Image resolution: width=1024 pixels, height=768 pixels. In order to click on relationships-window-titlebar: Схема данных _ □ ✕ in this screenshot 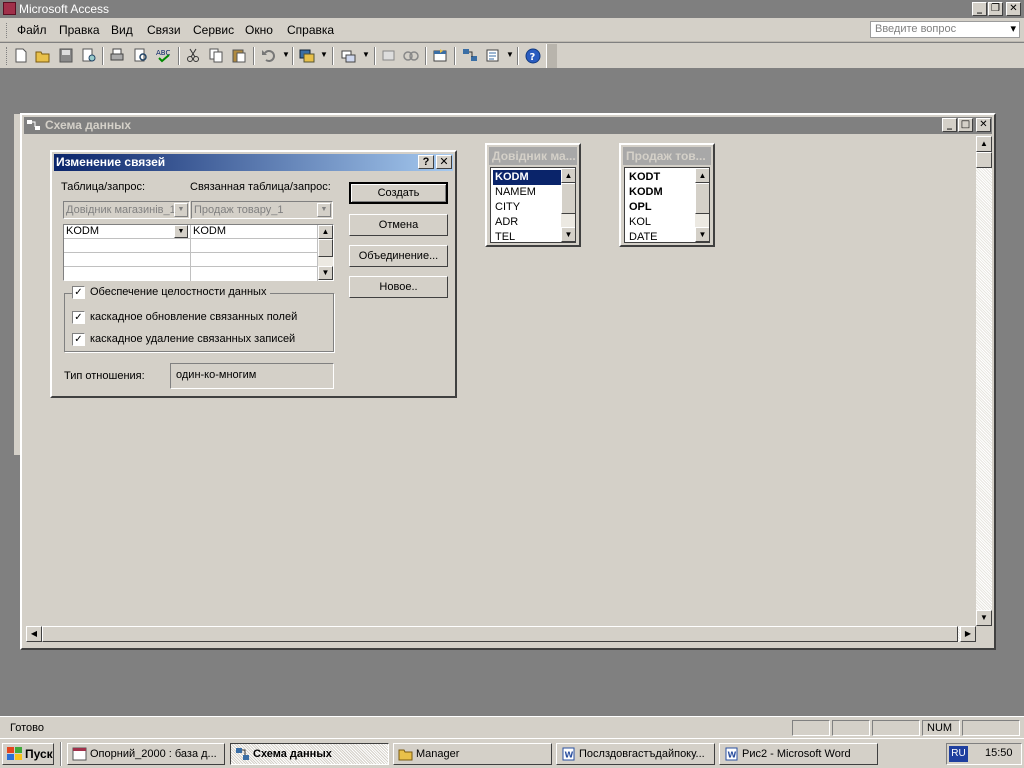, I will do `click(508, 125)`.